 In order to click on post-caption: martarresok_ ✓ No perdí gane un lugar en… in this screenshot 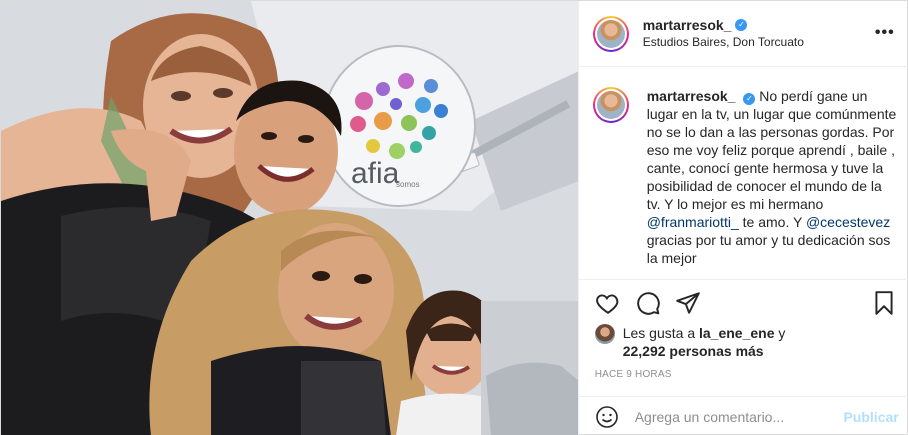, I will do `click(746, 177)`.